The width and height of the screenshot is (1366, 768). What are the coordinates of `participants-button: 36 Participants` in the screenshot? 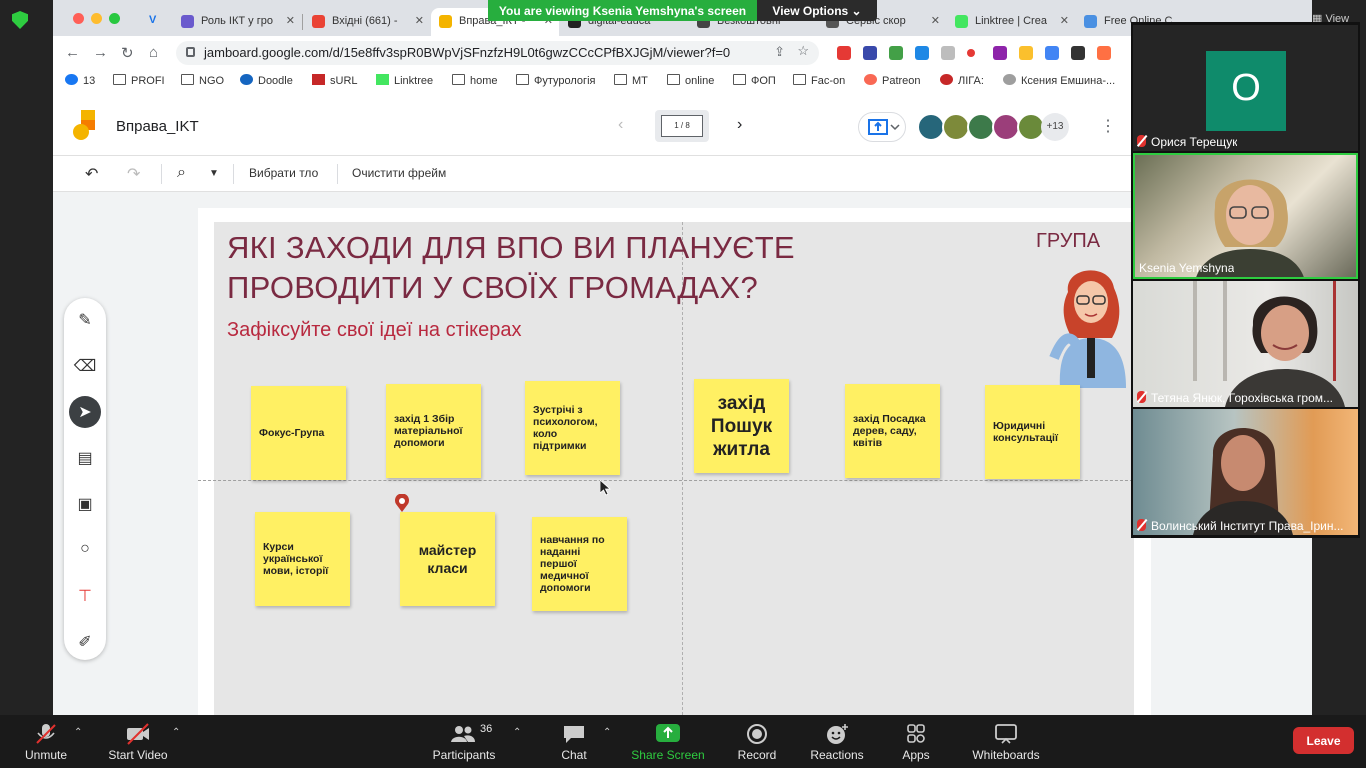 It's located at (464, 742).